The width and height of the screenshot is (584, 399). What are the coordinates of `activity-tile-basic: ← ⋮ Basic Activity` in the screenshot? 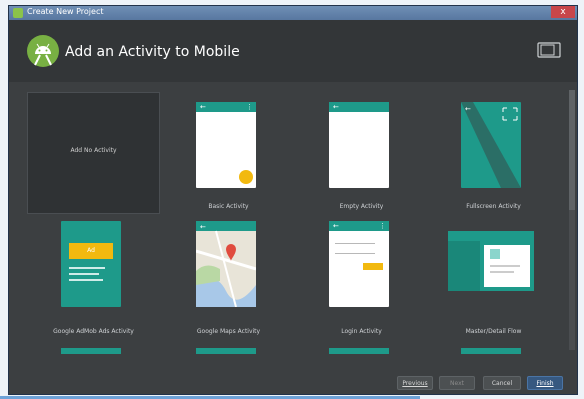 It's located at (228, 153).